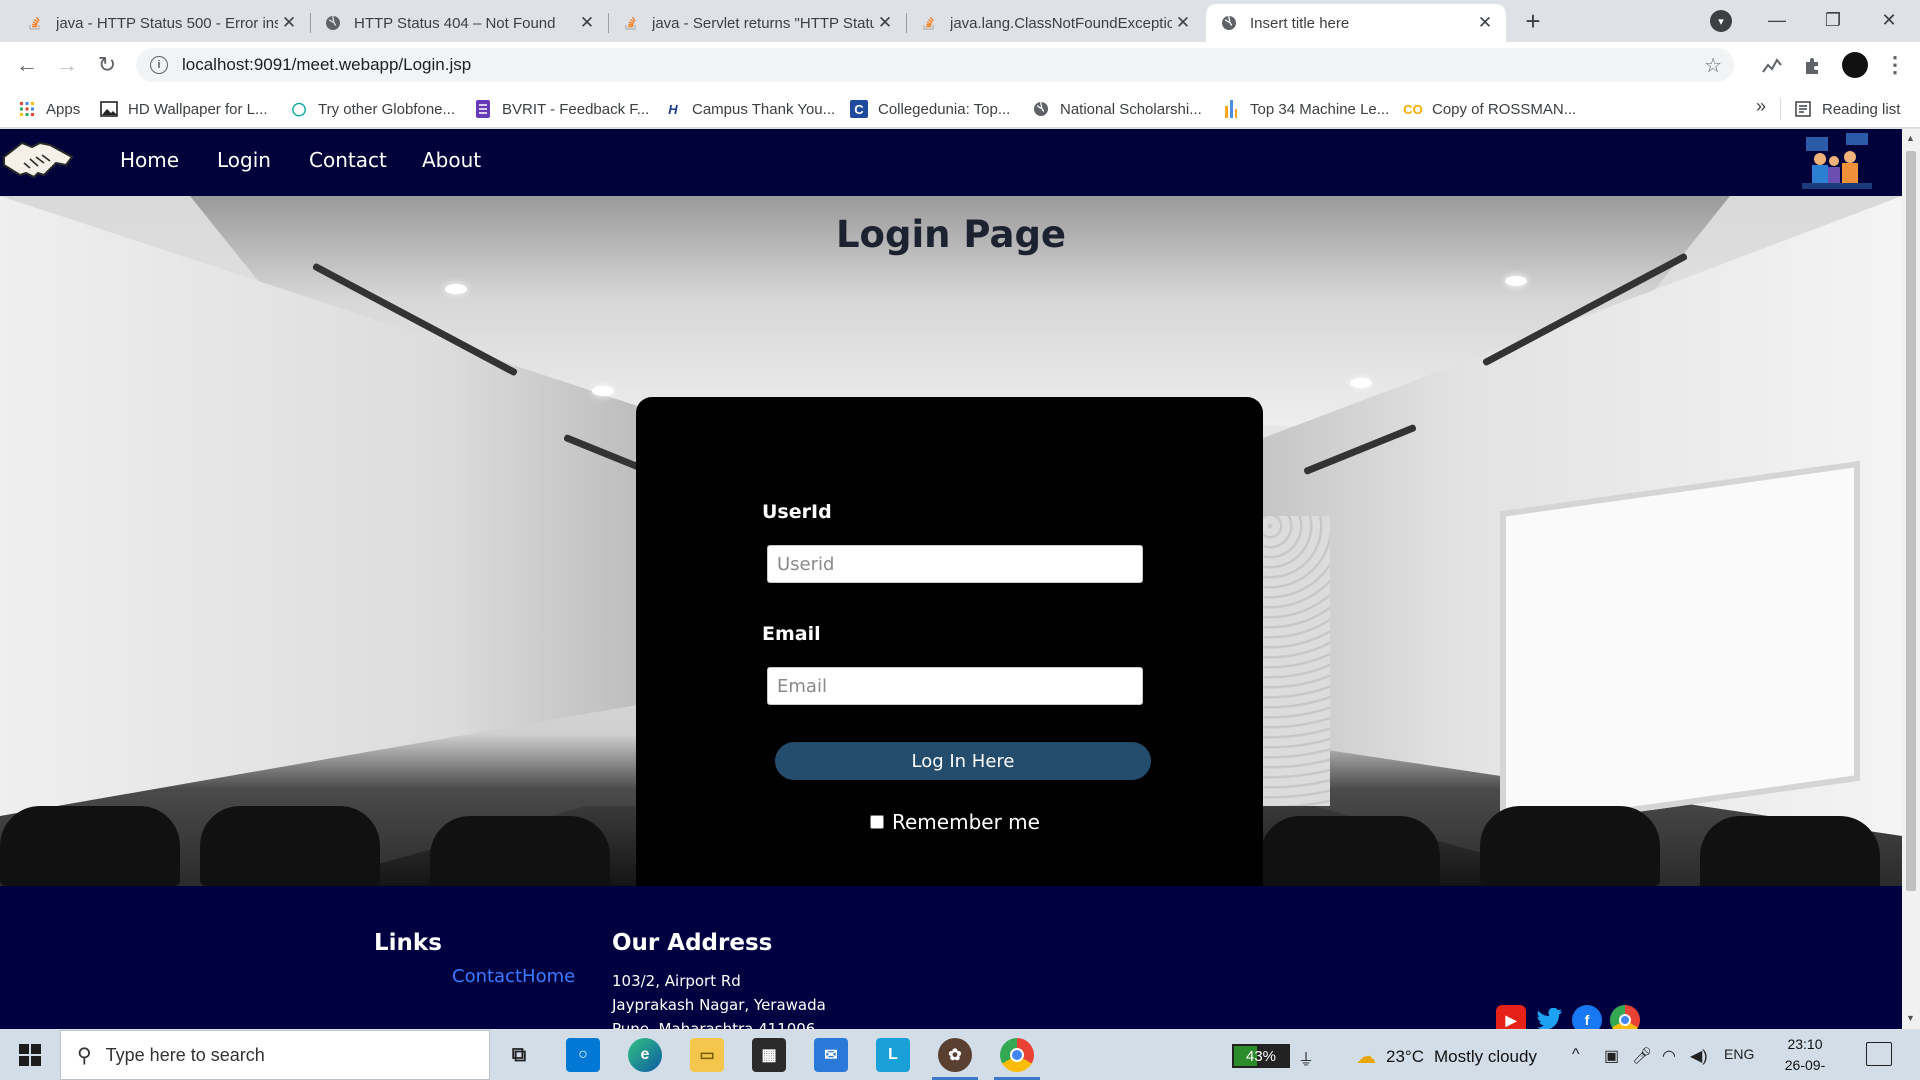 This screenshot has height=1080, width=1920. Describe the element at coordinates (645, 1055) in the screenshot. I see `edge-browser-icon: e` at that location.